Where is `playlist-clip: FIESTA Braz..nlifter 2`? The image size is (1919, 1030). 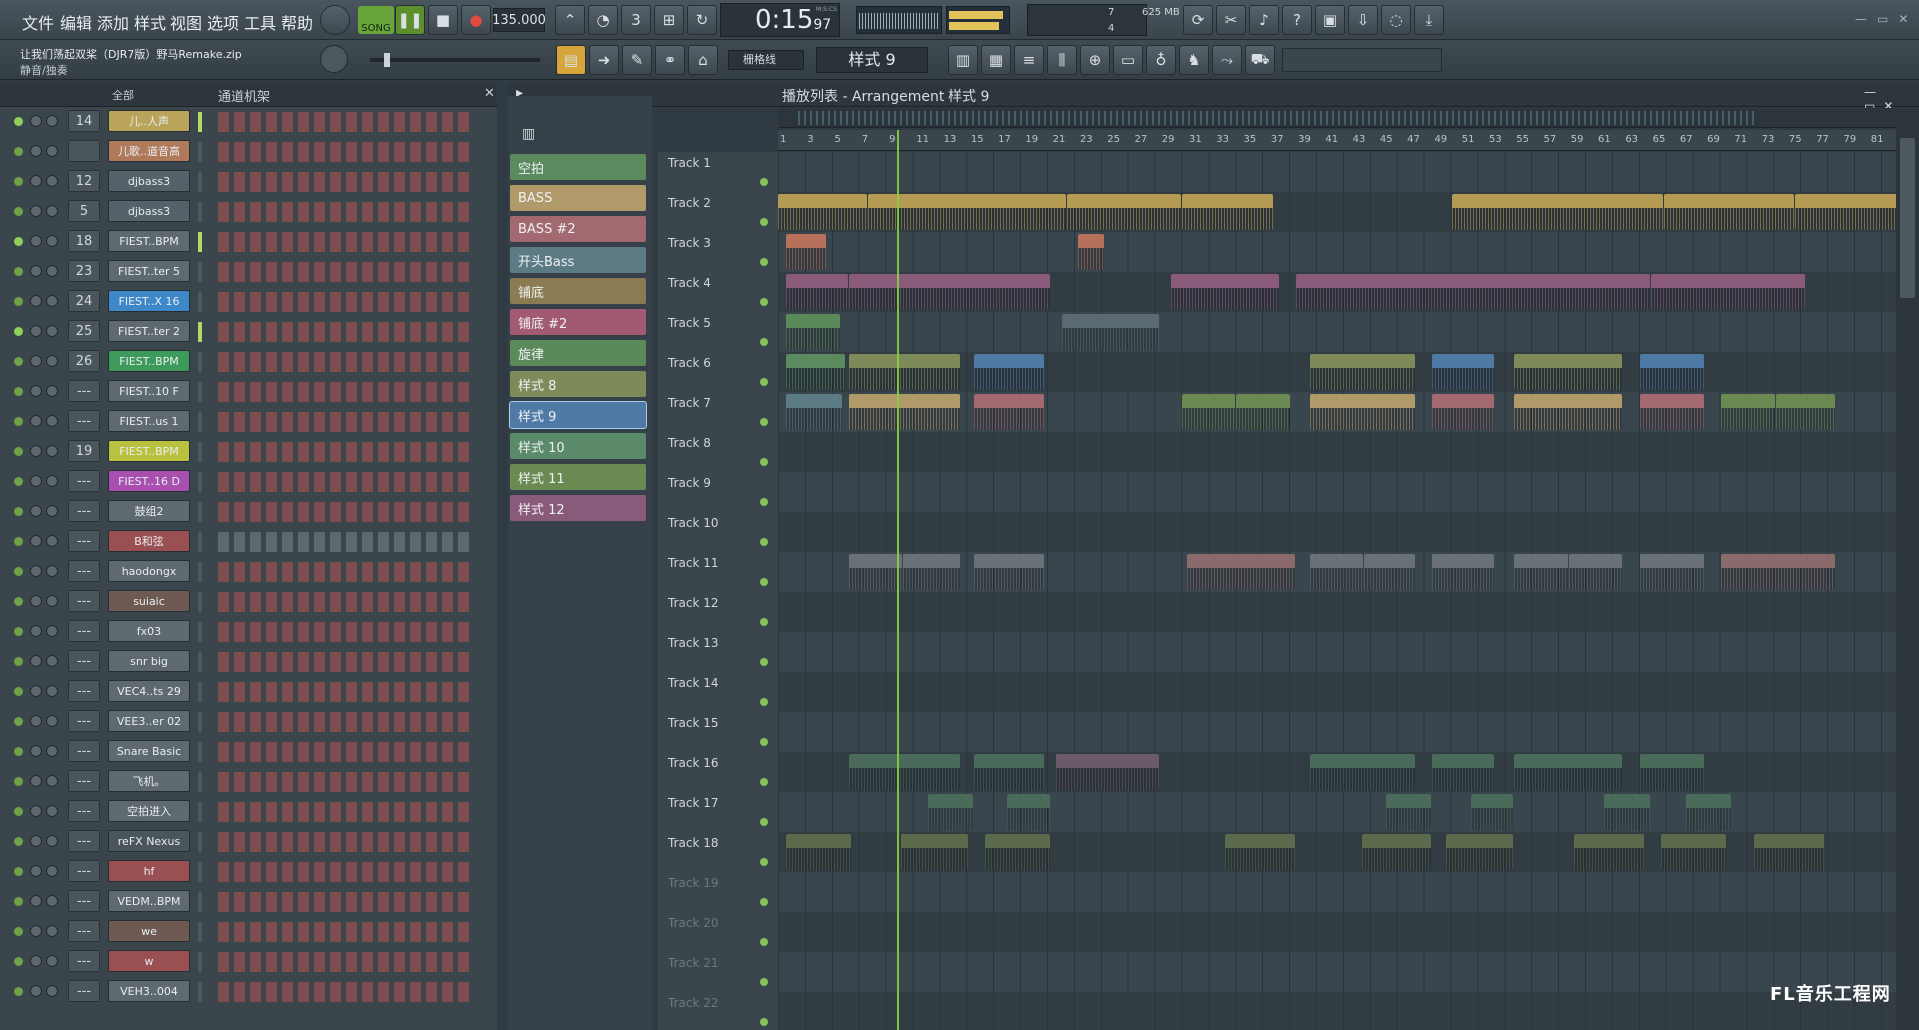
playlist-clip: FIESTA Braz..nlifter 2 is located at coordinates (904, 772).